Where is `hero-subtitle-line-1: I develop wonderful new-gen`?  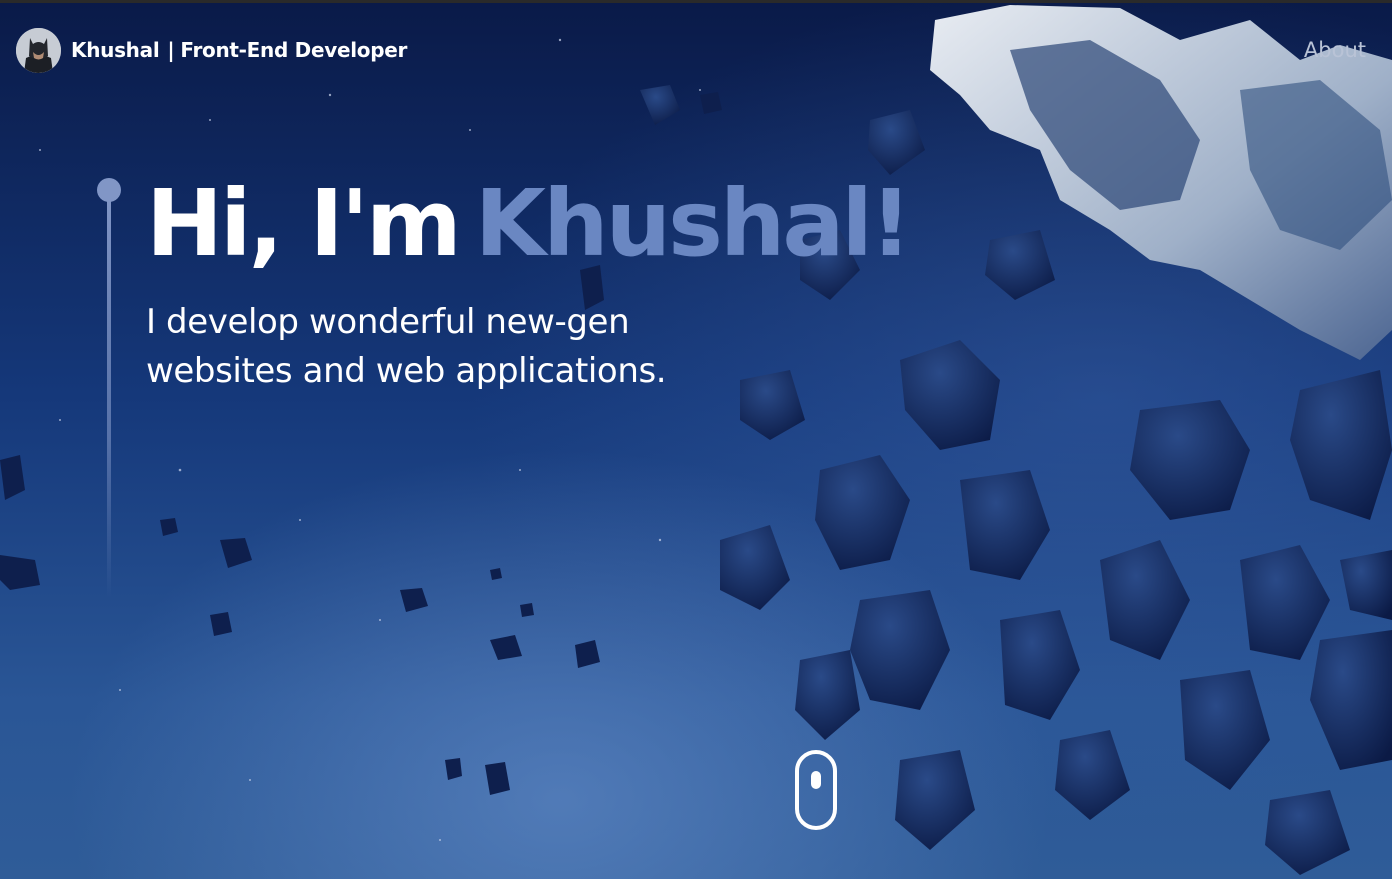
hero-subtitle-line-1: I develop wonderful new-gen is located at coordinates (388, 322).